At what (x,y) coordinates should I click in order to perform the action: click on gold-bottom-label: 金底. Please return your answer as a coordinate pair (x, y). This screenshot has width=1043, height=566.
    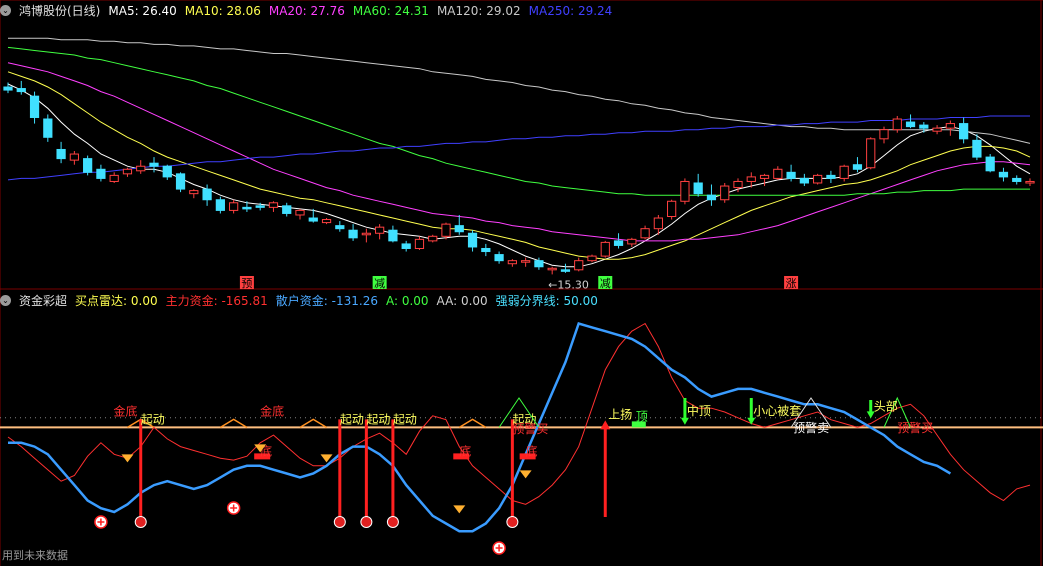
    Looking at the image, I should click on (125, 410).